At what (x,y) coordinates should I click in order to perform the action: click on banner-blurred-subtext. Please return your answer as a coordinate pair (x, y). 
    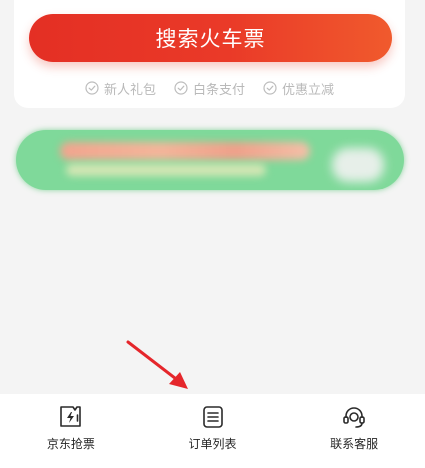
    Looking at the image, I should click on (166, 170).